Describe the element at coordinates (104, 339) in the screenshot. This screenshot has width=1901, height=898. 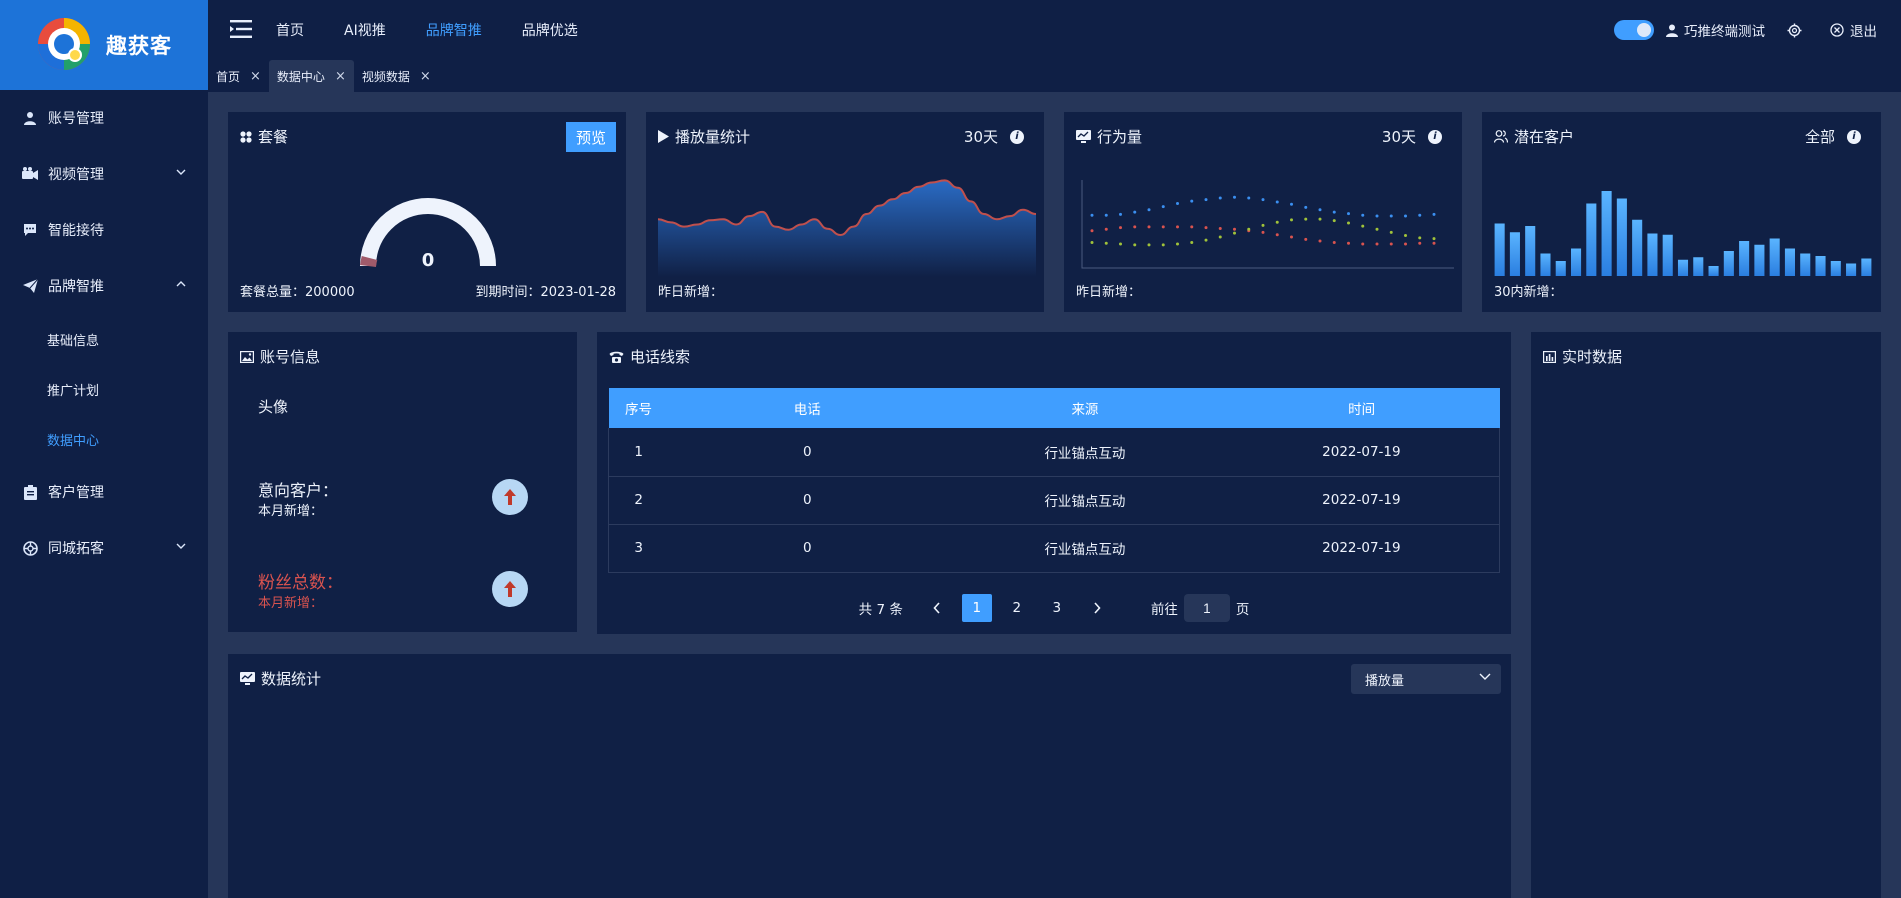
I see `sidebar-subitem-basic-info: 基础信息` at that location.